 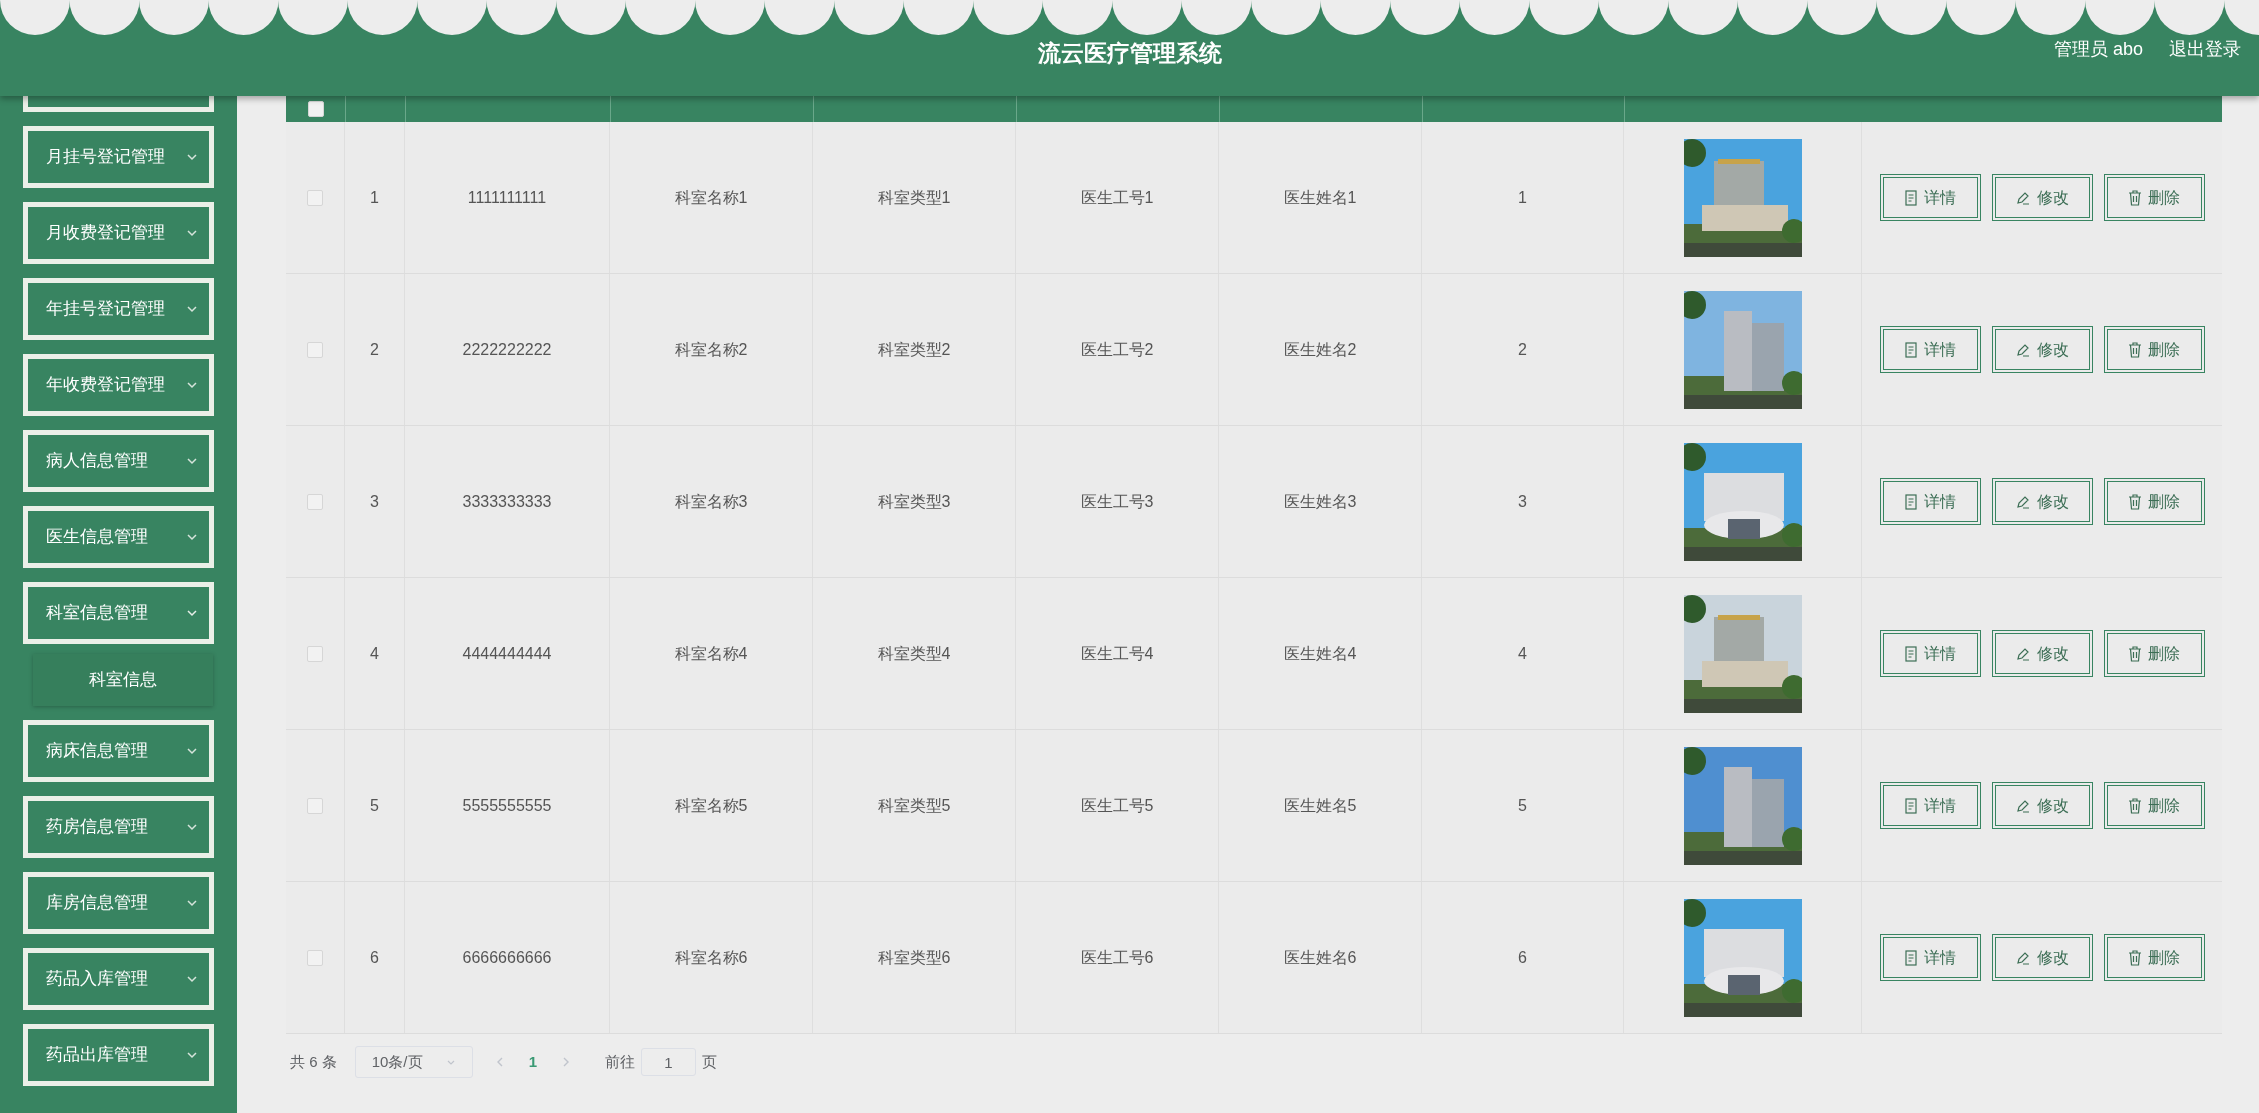 What do you see at coordinates (1320, 653) in the screenshot?
I see `table-cell-text: 医生姓名4` at bounding box center [1320, 653].